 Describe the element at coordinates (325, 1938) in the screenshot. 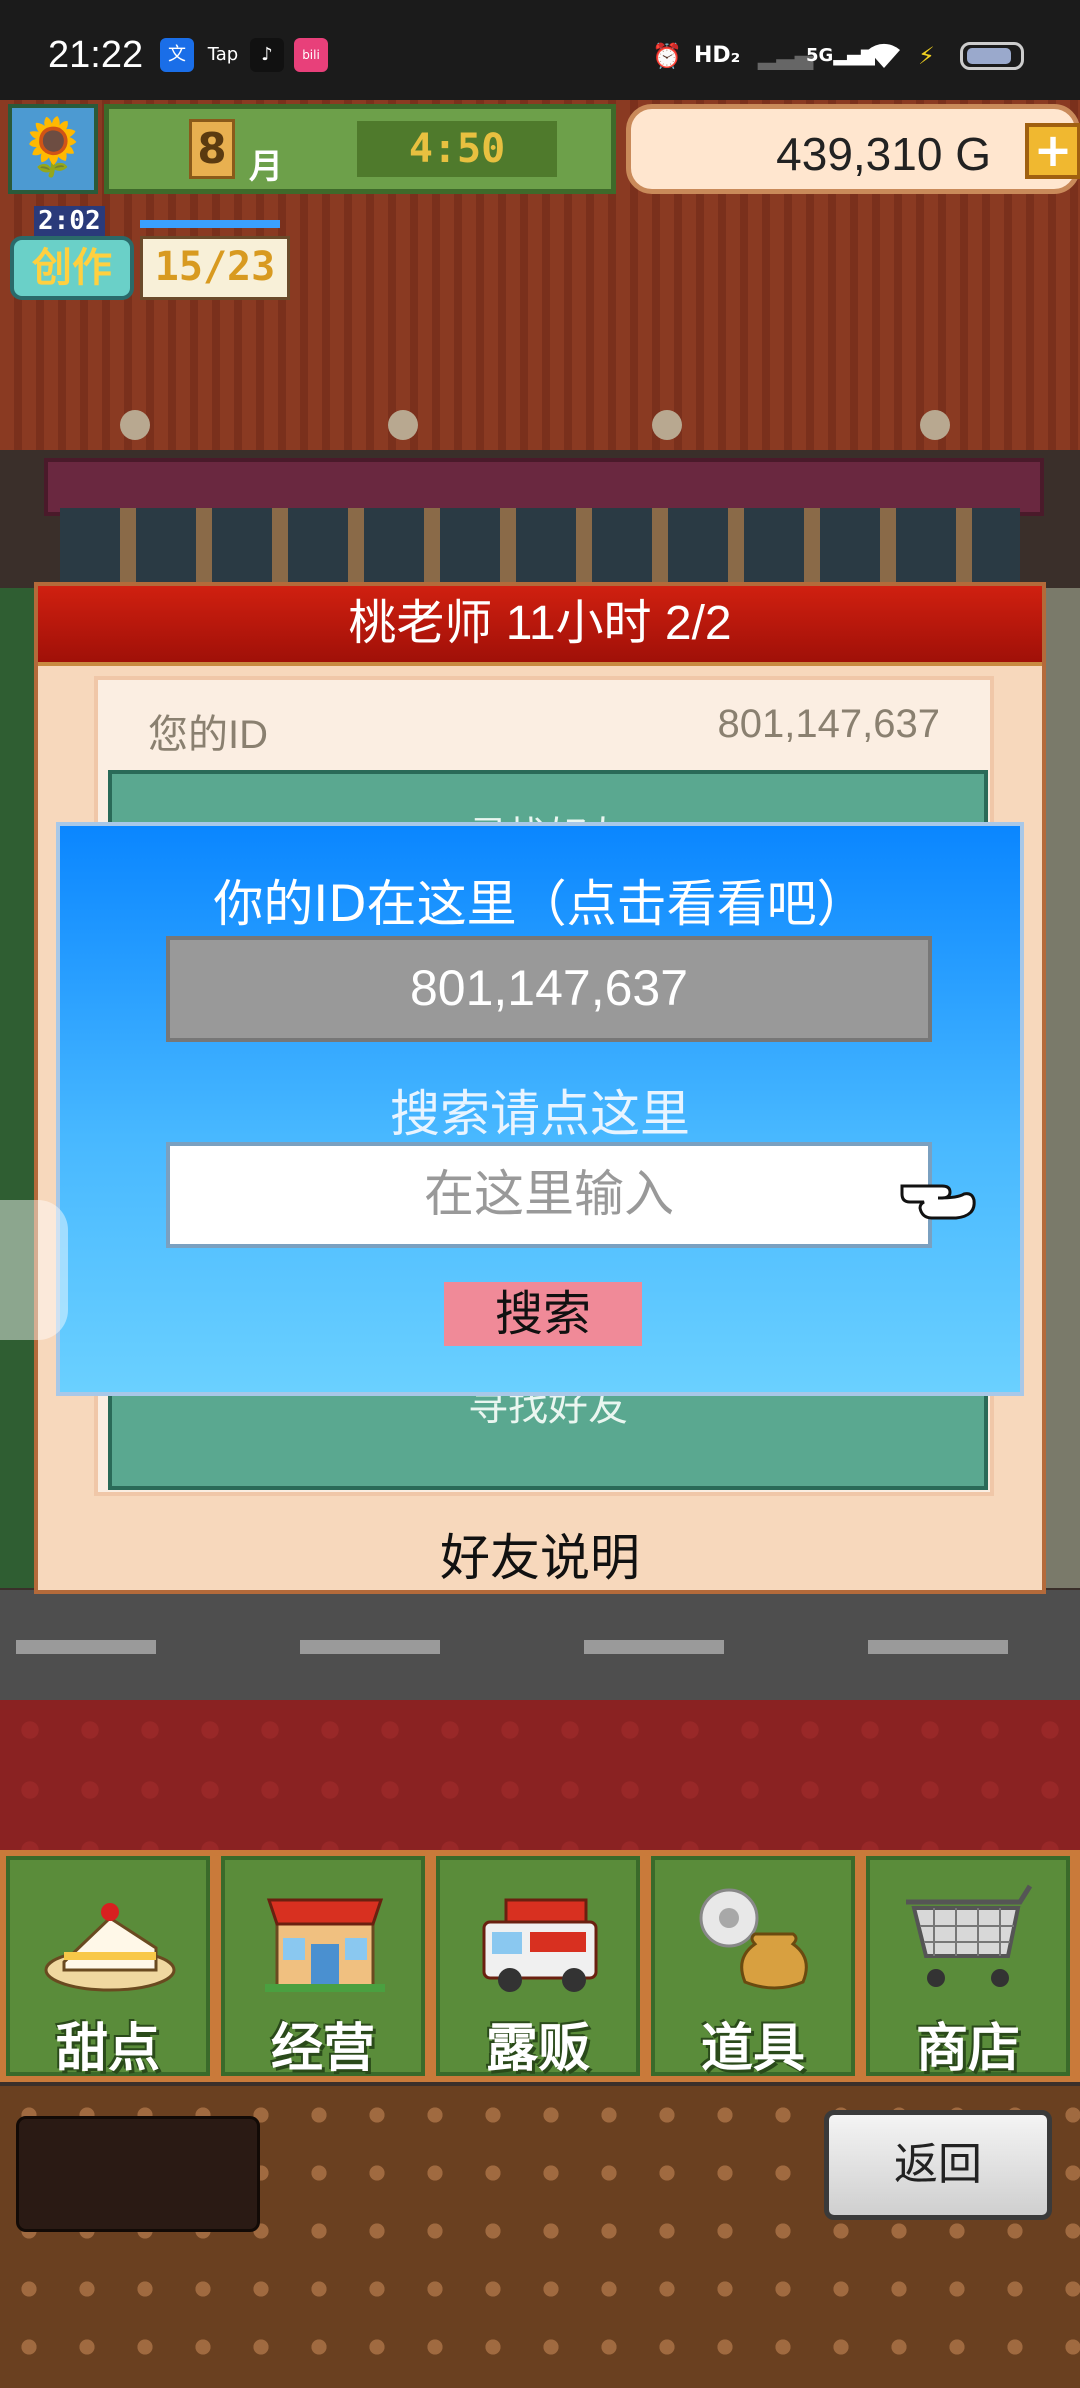

I see `shop-building-icon` at that location.